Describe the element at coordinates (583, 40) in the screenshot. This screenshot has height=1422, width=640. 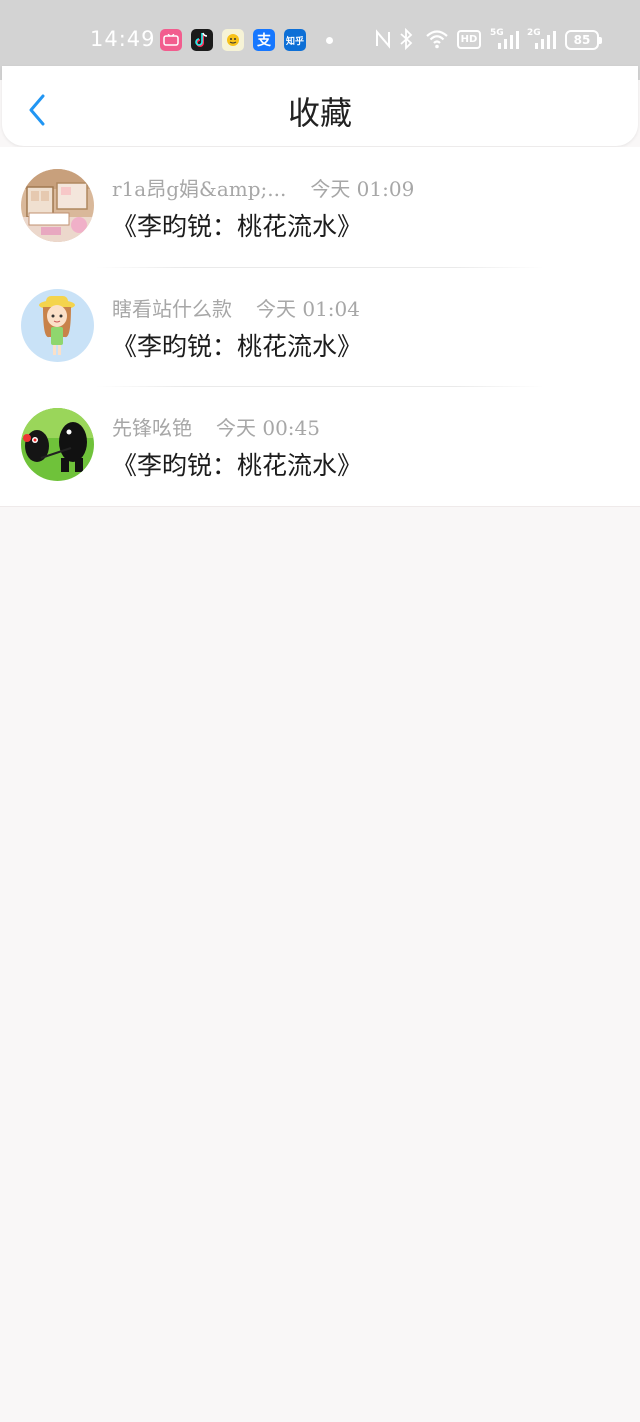
I see `battery-icon: 85` at that location.